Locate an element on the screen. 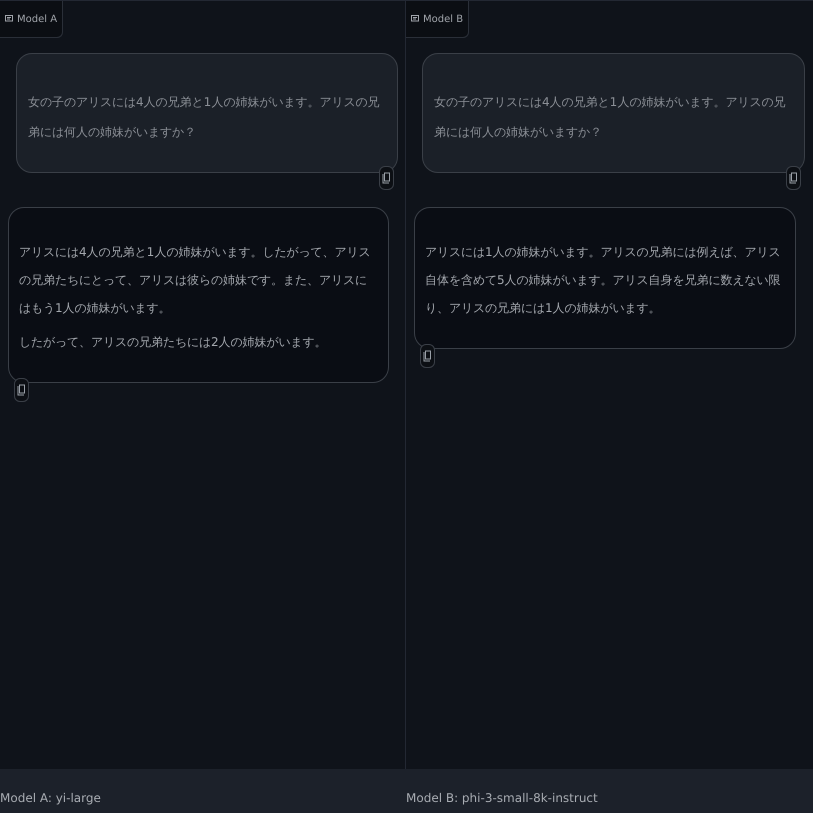  model-name: Model B: phi-3-small-8k-instruct is located at coordinates (502, 798).